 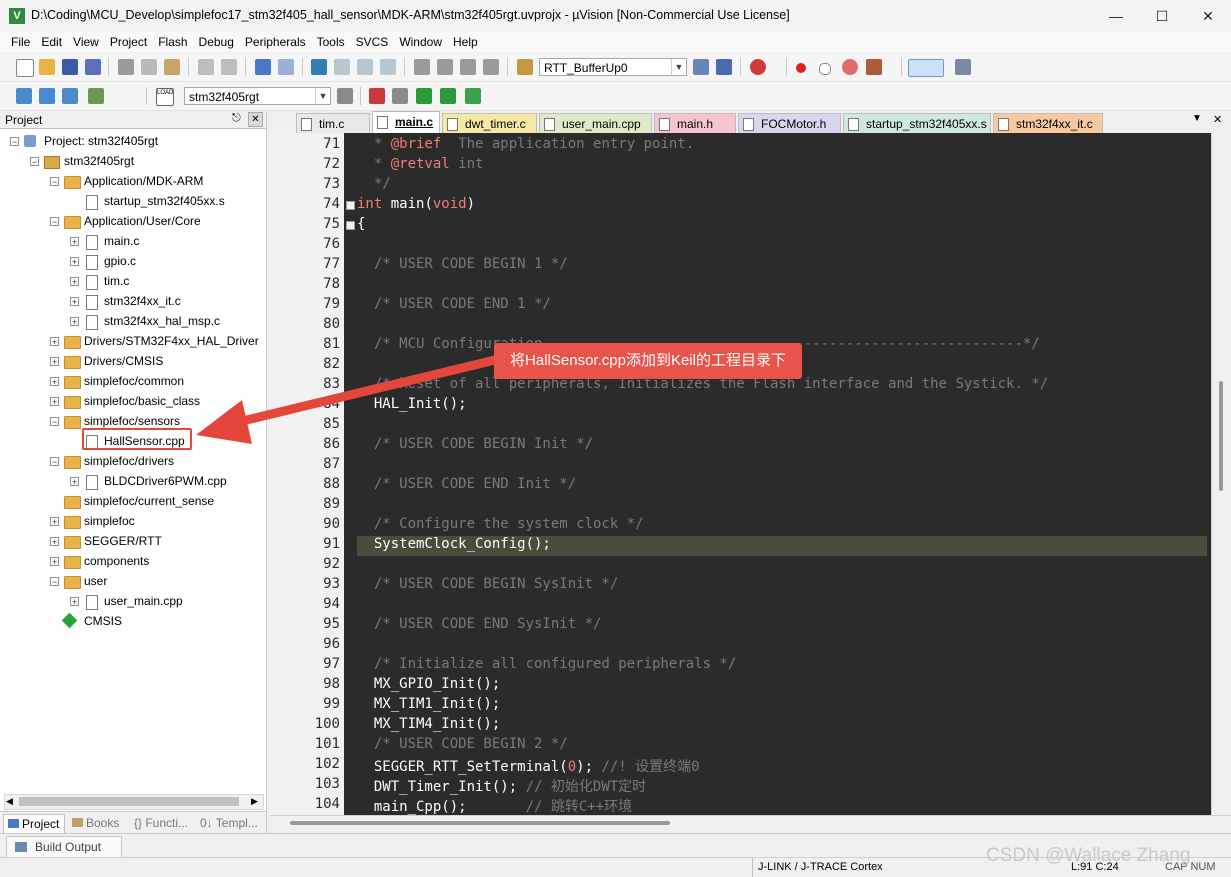 What do you see at coordinates (286, 67) in the screenshot?
I see `navigate-forward-icon` at bounding box center [286, 67].